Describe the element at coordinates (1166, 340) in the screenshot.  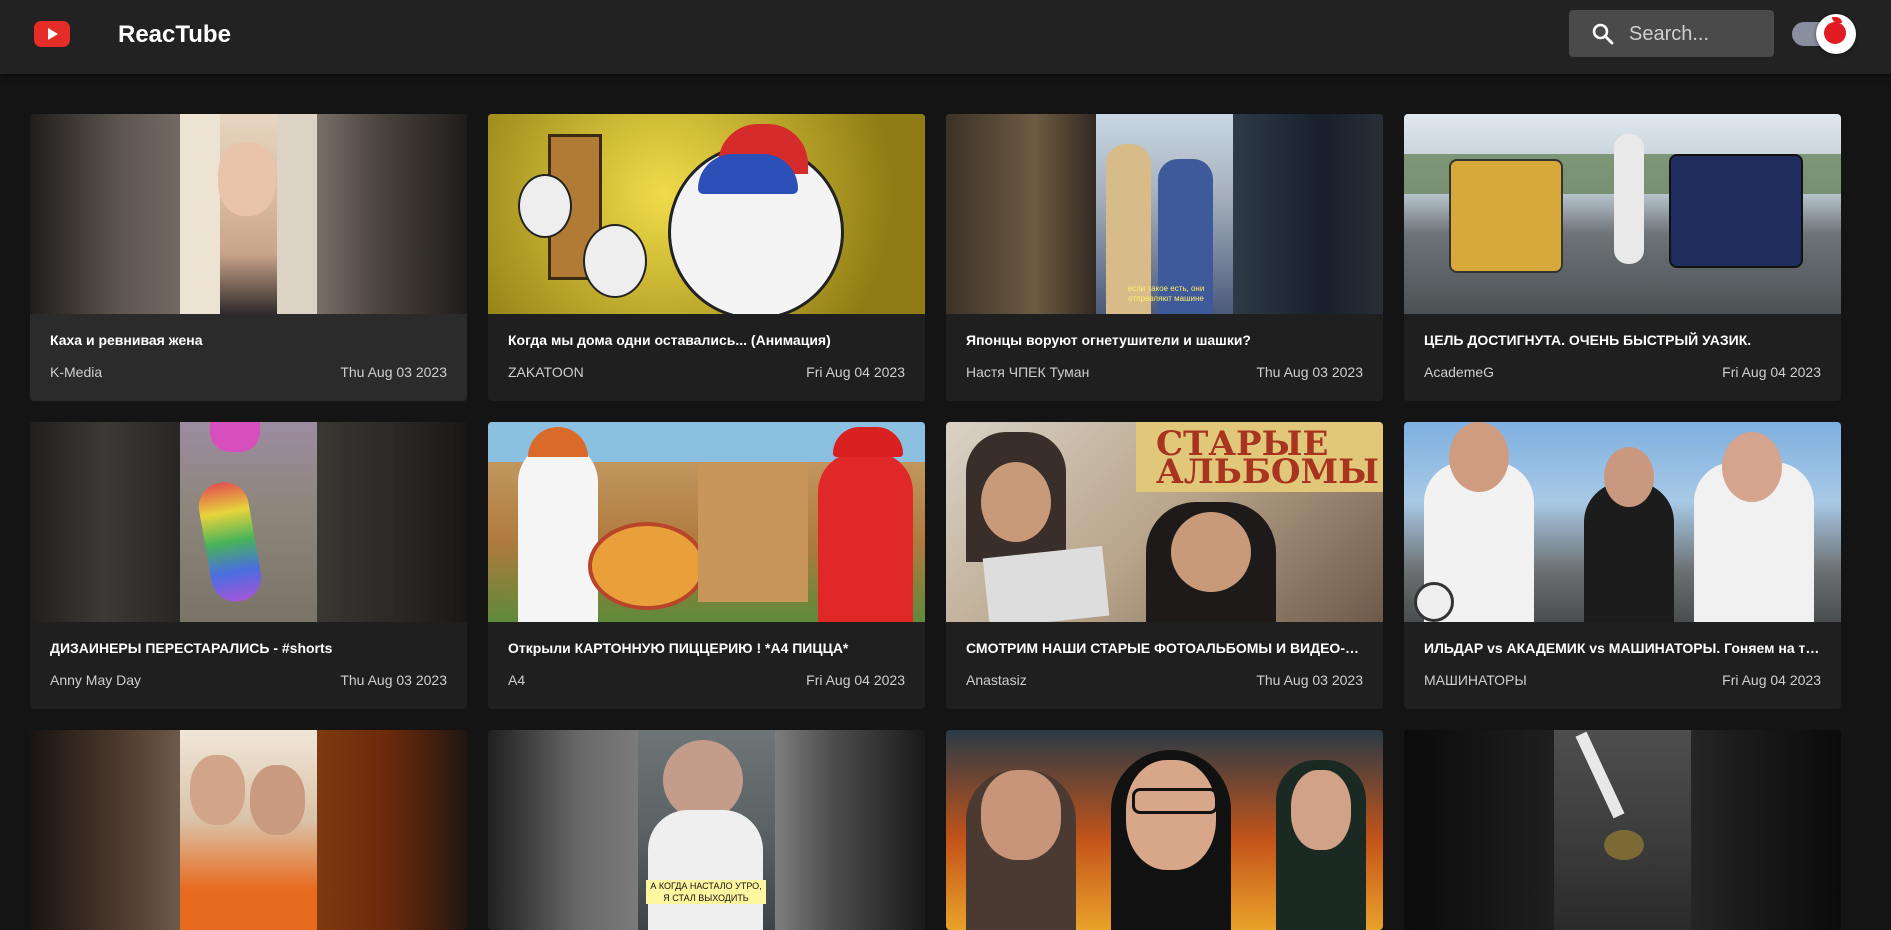
I see `video-title: Японцы воруют огнетушители и шашки?` at that location.